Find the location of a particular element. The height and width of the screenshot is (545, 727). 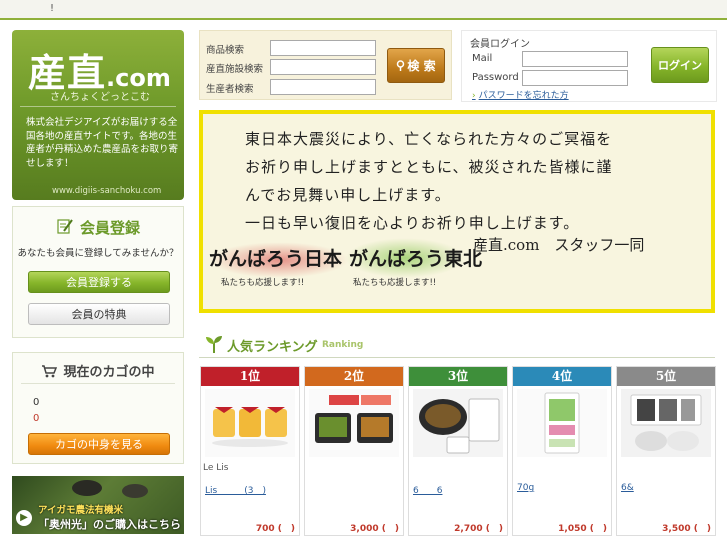

ranking-header: 人気ランキング Ranking is located at coordinates (457, 344).